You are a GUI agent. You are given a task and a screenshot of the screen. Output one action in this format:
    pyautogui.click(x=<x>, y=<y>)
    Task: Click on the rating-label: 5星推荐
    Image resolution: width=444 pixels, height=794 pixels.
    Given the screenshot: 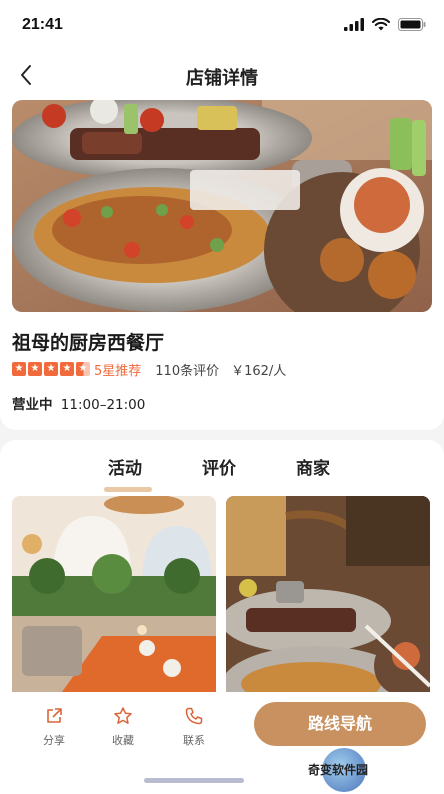 What is the action you would take?
    pyautogui.click(x=118, y=371)
    